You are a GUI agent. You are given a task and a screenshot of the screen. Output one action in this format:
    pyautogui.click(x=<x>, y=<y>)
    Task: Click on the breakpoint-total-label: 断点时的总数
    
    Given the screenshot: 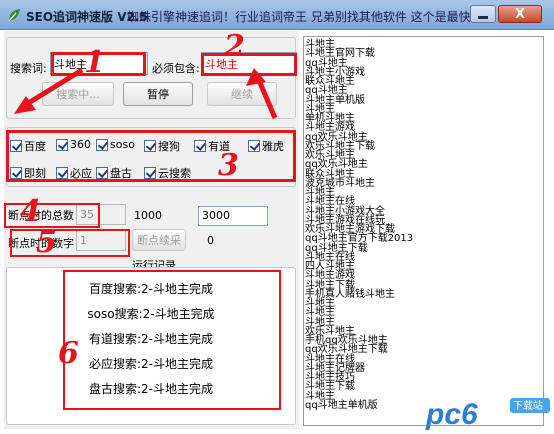 What is the action you would take?
    pyautogui.click(x=41, y=215)
    